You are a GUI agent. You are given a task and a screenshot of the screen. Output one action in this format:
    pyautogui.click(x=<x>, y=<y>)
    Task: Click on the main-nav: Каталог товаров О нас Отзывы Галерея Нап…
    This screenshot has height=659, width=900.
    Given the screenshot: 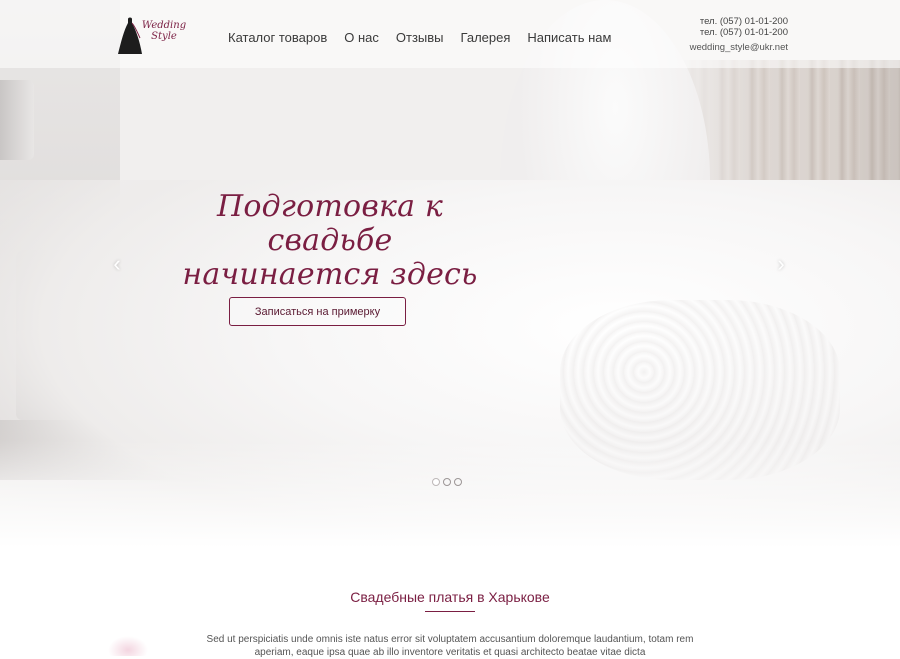 What is the action you would take?
    pyautogui.click(x=419, y=37)
    